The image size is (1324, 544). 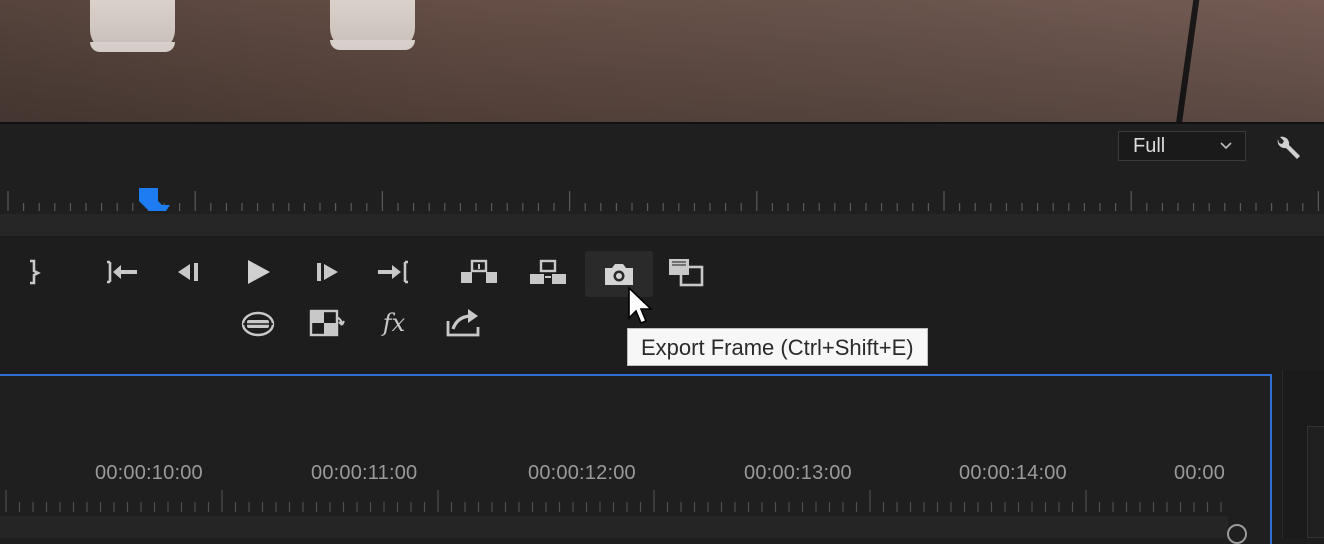 I want to click on go-to-out-button, so click(x=394, y=272).